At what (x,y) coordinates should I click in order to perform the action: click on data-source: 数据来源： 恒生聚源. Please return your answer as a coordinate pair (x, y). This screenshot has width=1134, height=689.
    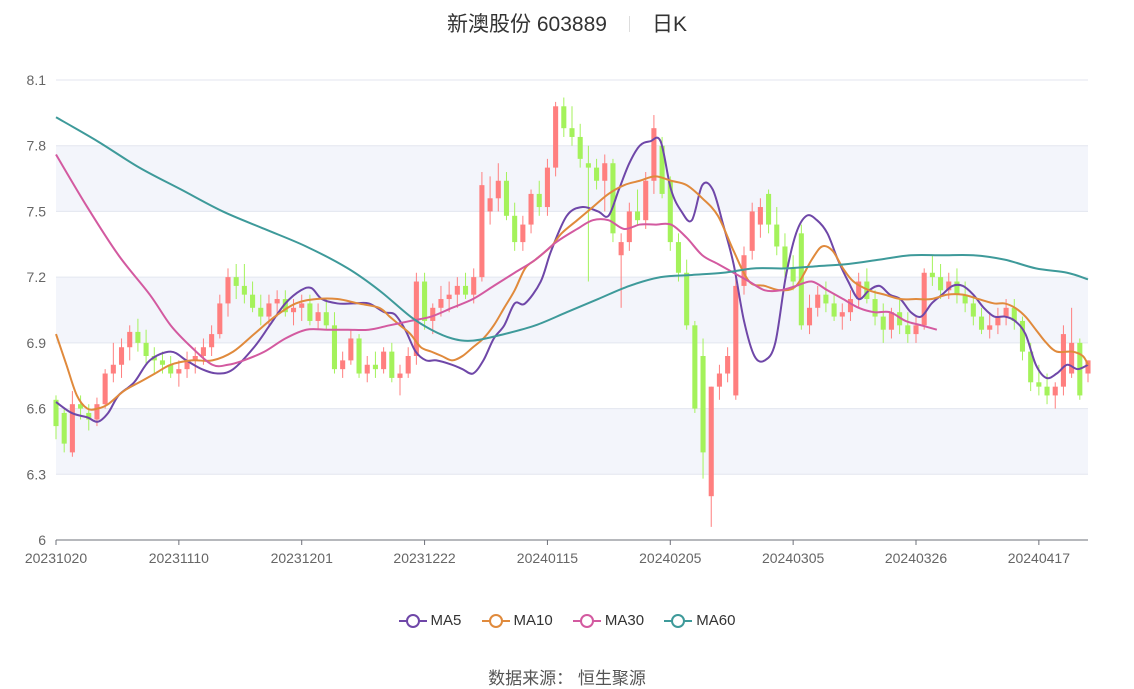
    Looking at the image, I should click on (567, 676).